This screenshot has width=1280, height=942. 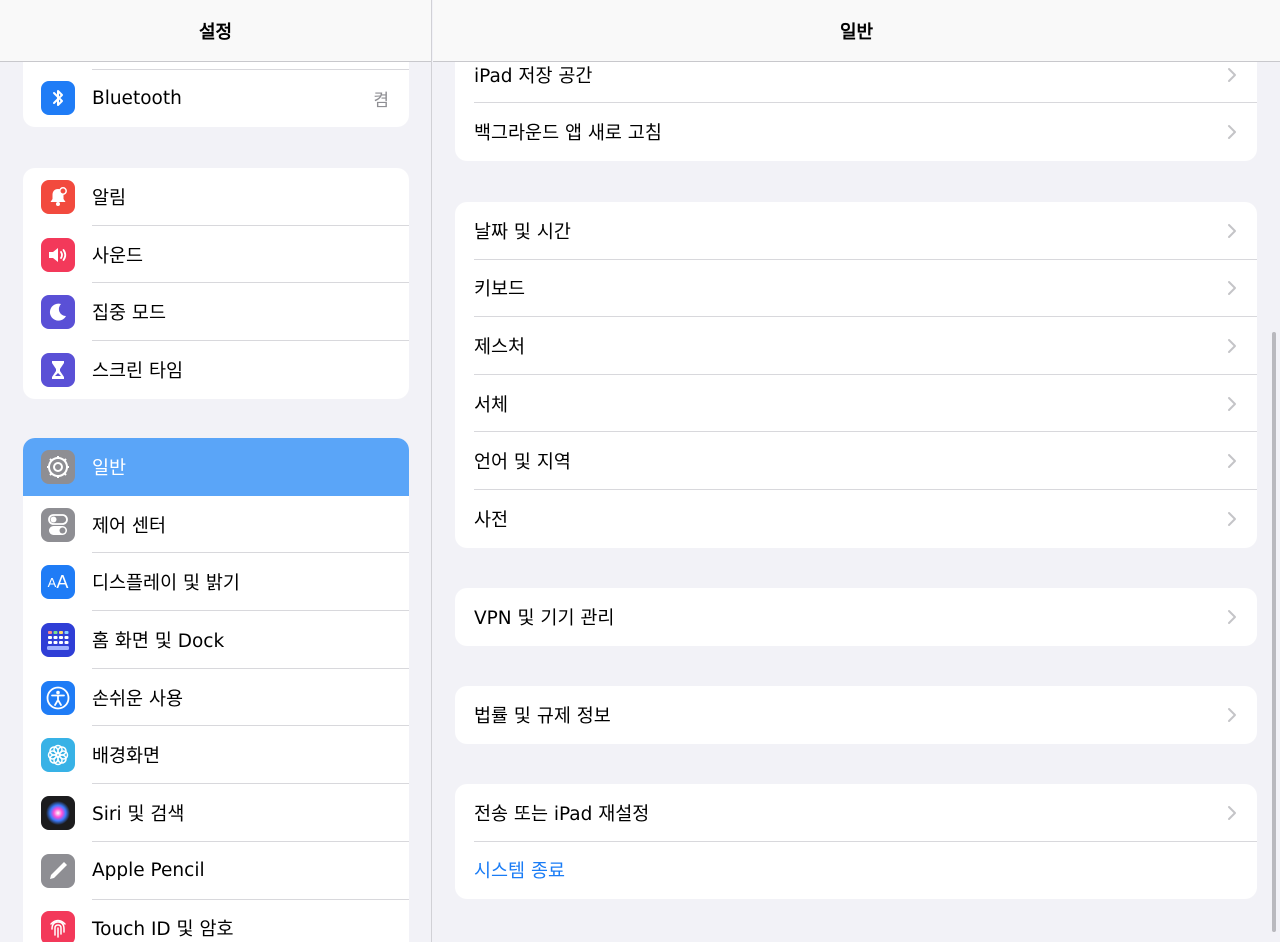 What do you see at coordinates (58, 926) in the screenshot?
I see `fingerprint-icon` at bounding box center [58, 926].